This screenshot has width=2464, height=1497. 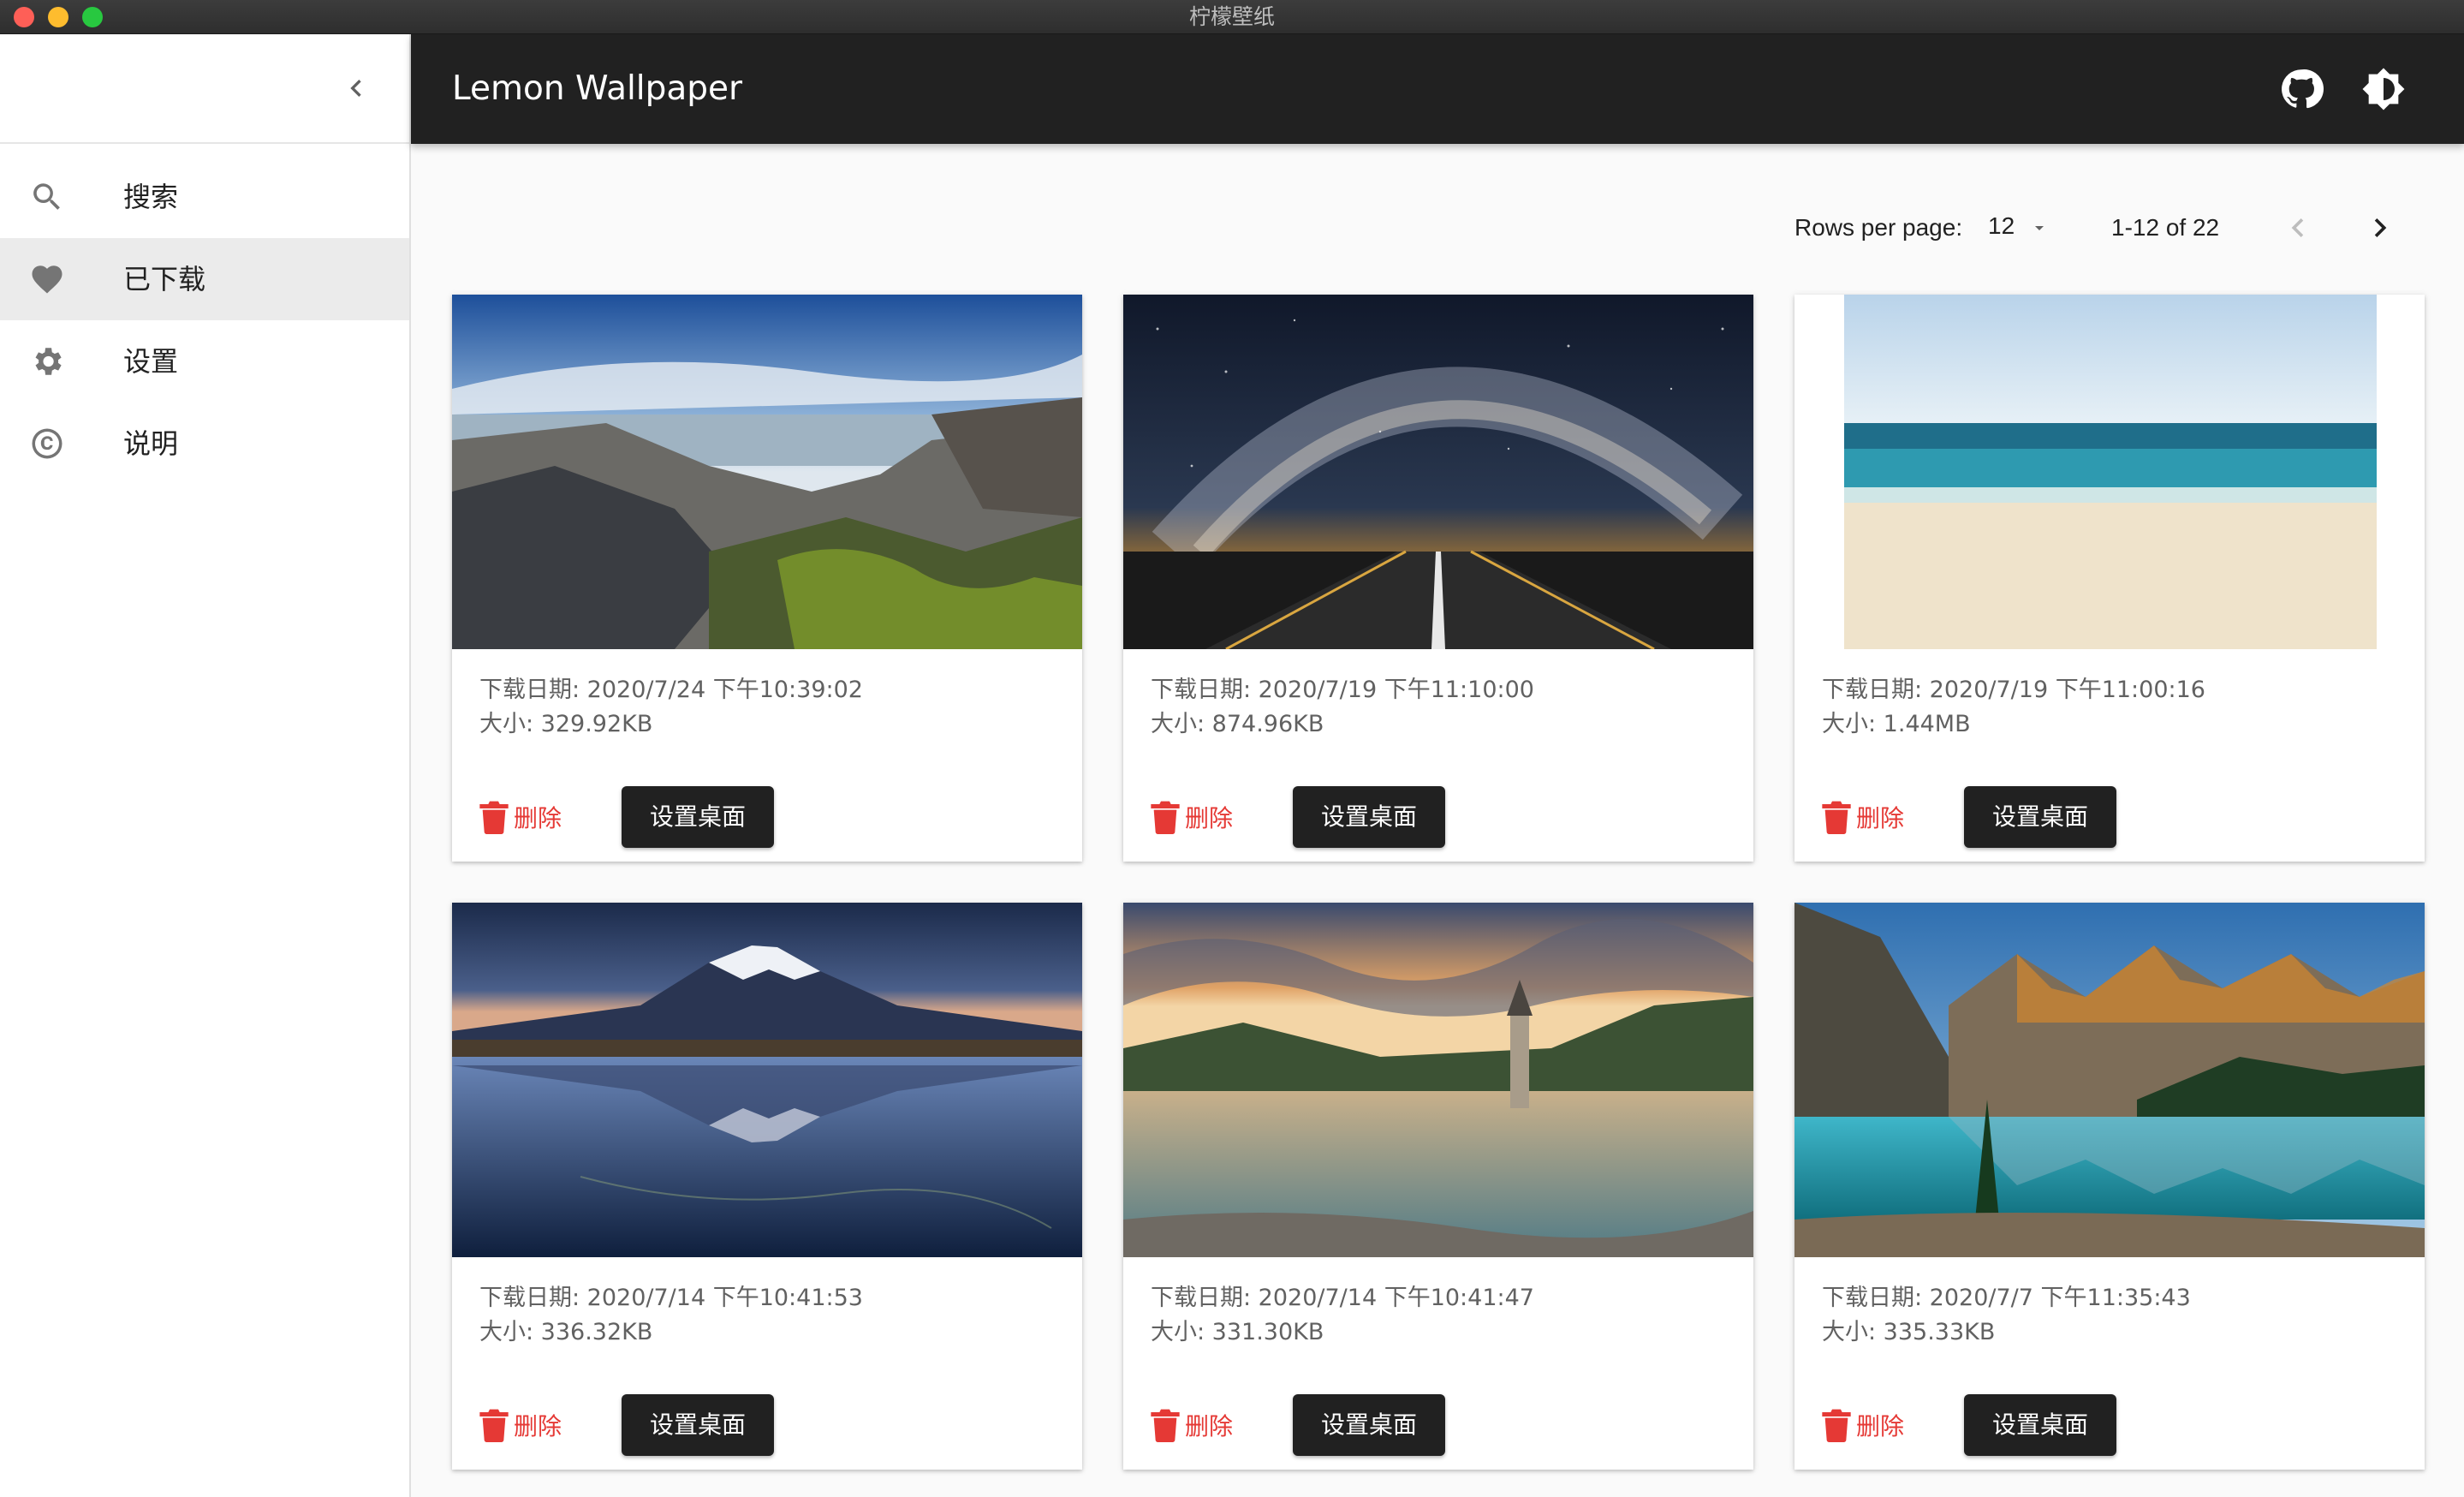 What do you see at coordinates (1896, 724) in the screenshot?
I see `file-size: 大小: 1.44MB` at bounding box center [1896, 724].